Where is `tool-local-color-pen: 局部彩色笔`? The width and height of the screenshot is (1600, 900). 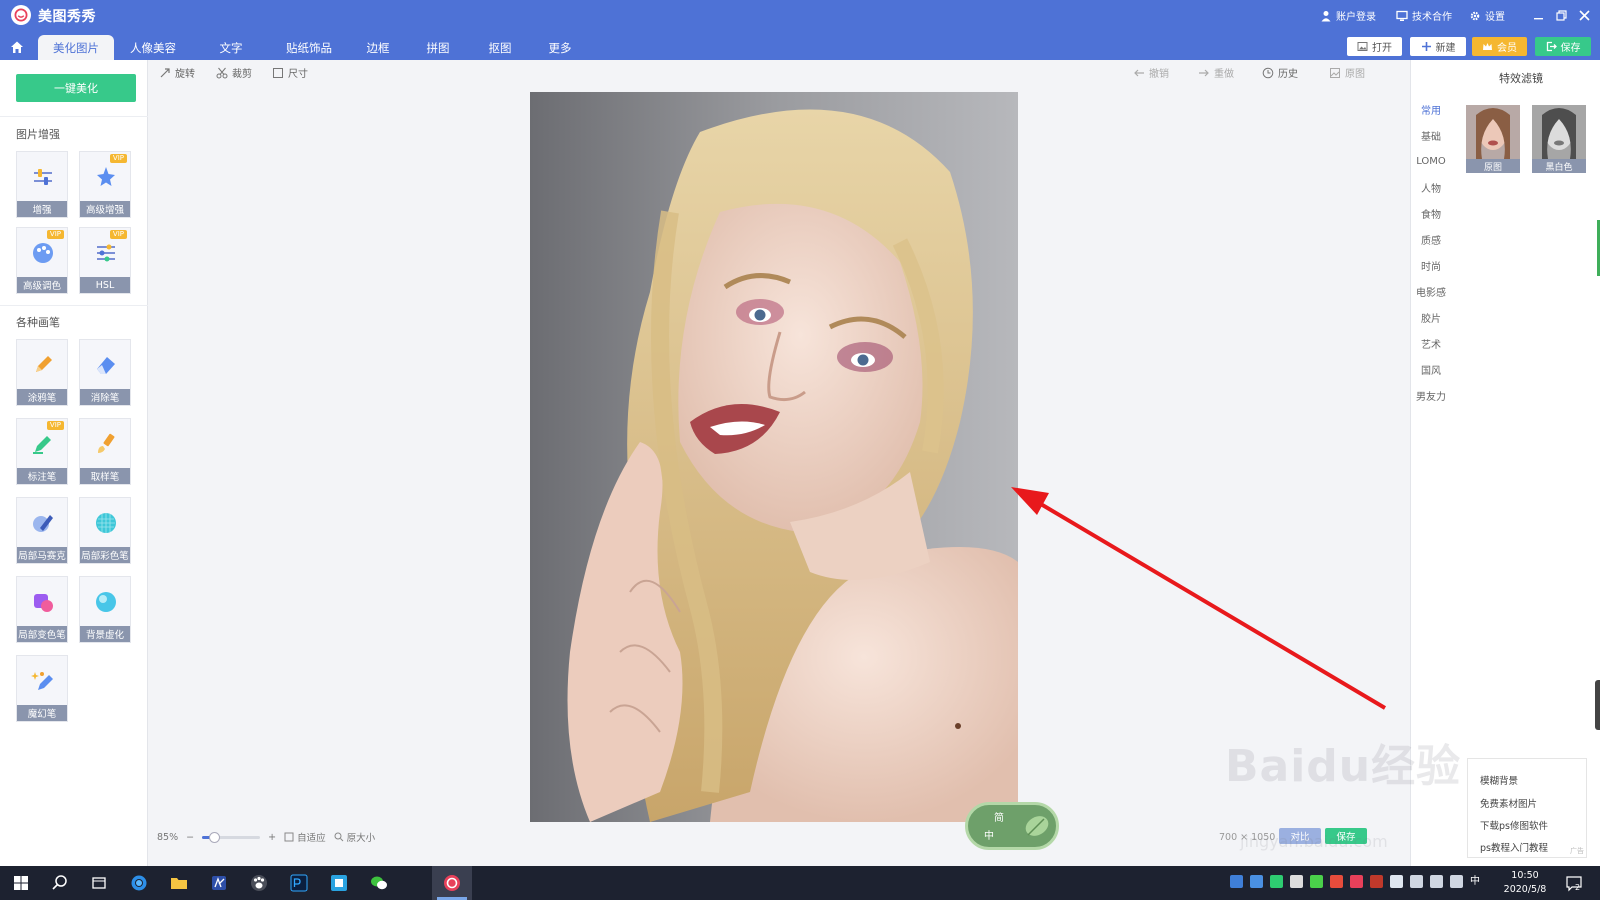
tool-local-color-pen: 局部彩色笔 is located at coordinates (105, 530).